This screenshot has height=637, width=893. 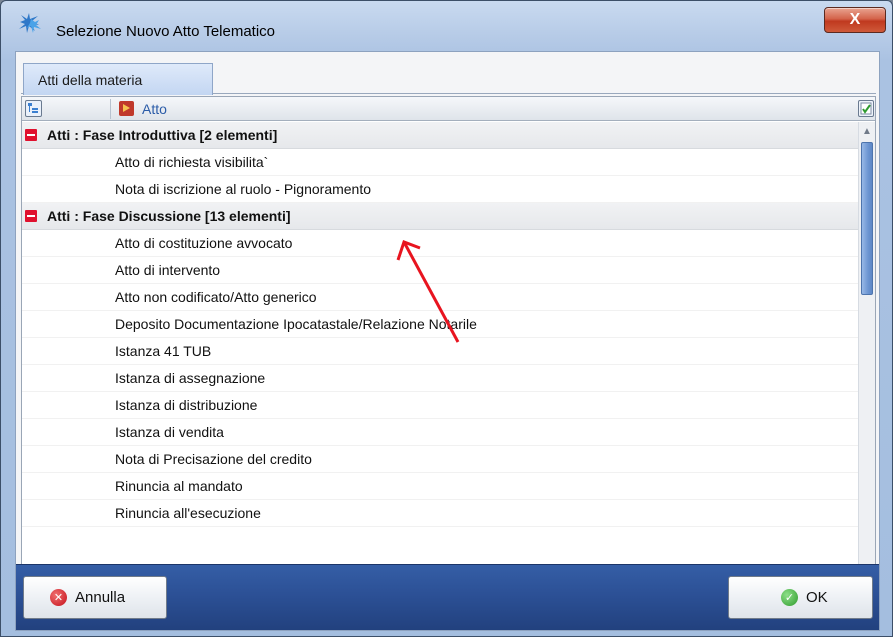 What do you see at coordinates (440, 216) in the screenshot?
I see `group-row-fase-discussione: Atti : Fase Discussione [13 elementi]` at bounding box center [440, 216].